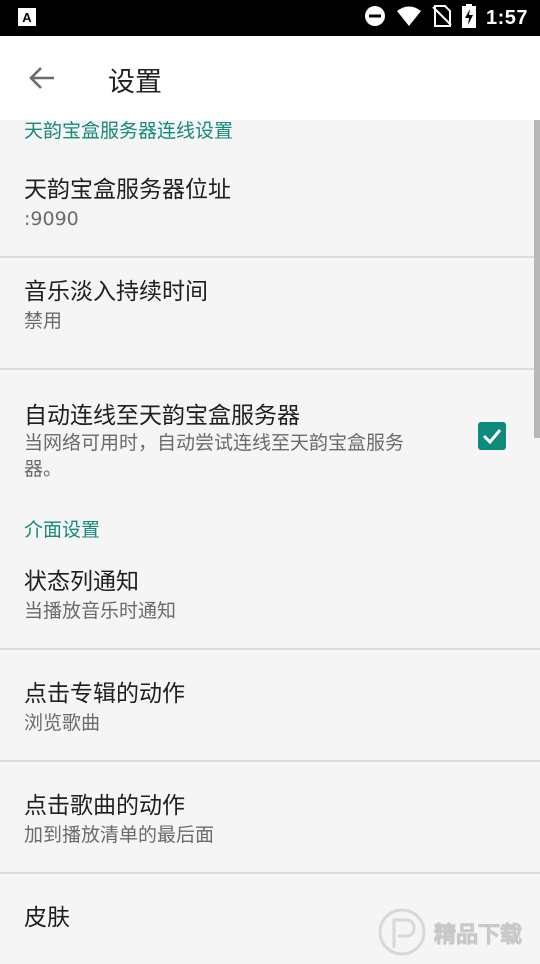 The width and height of the screenshot is (540, 964). Describe the element at coordinates (270, 598) in the screenshot. I see `pref-notification: 状态列通知 当播放音乐时通知` at that location.